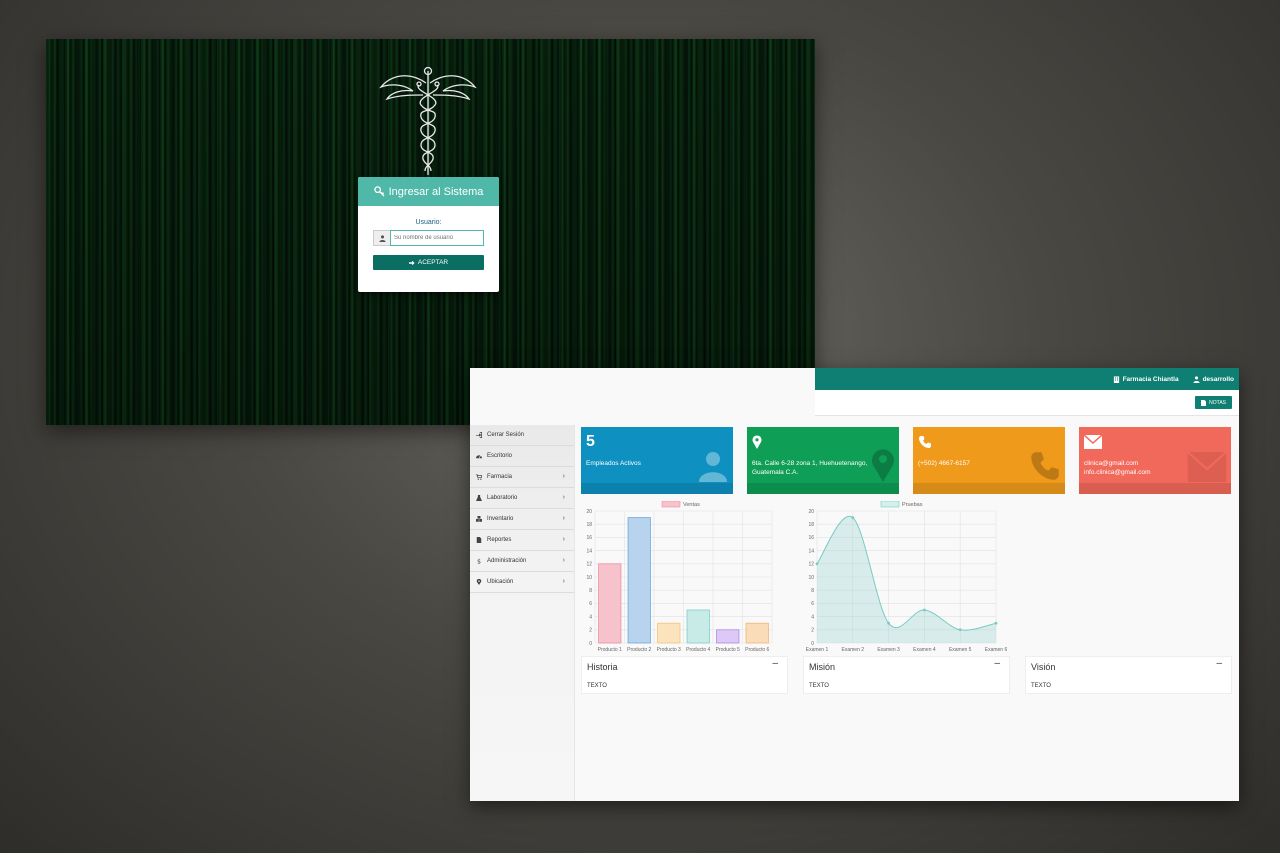 This screenshot has width=1280, height=853. Describe the element at coordinates (669, 650) in the screenshot. I see `x-tick-label: Producto 3` at that location.